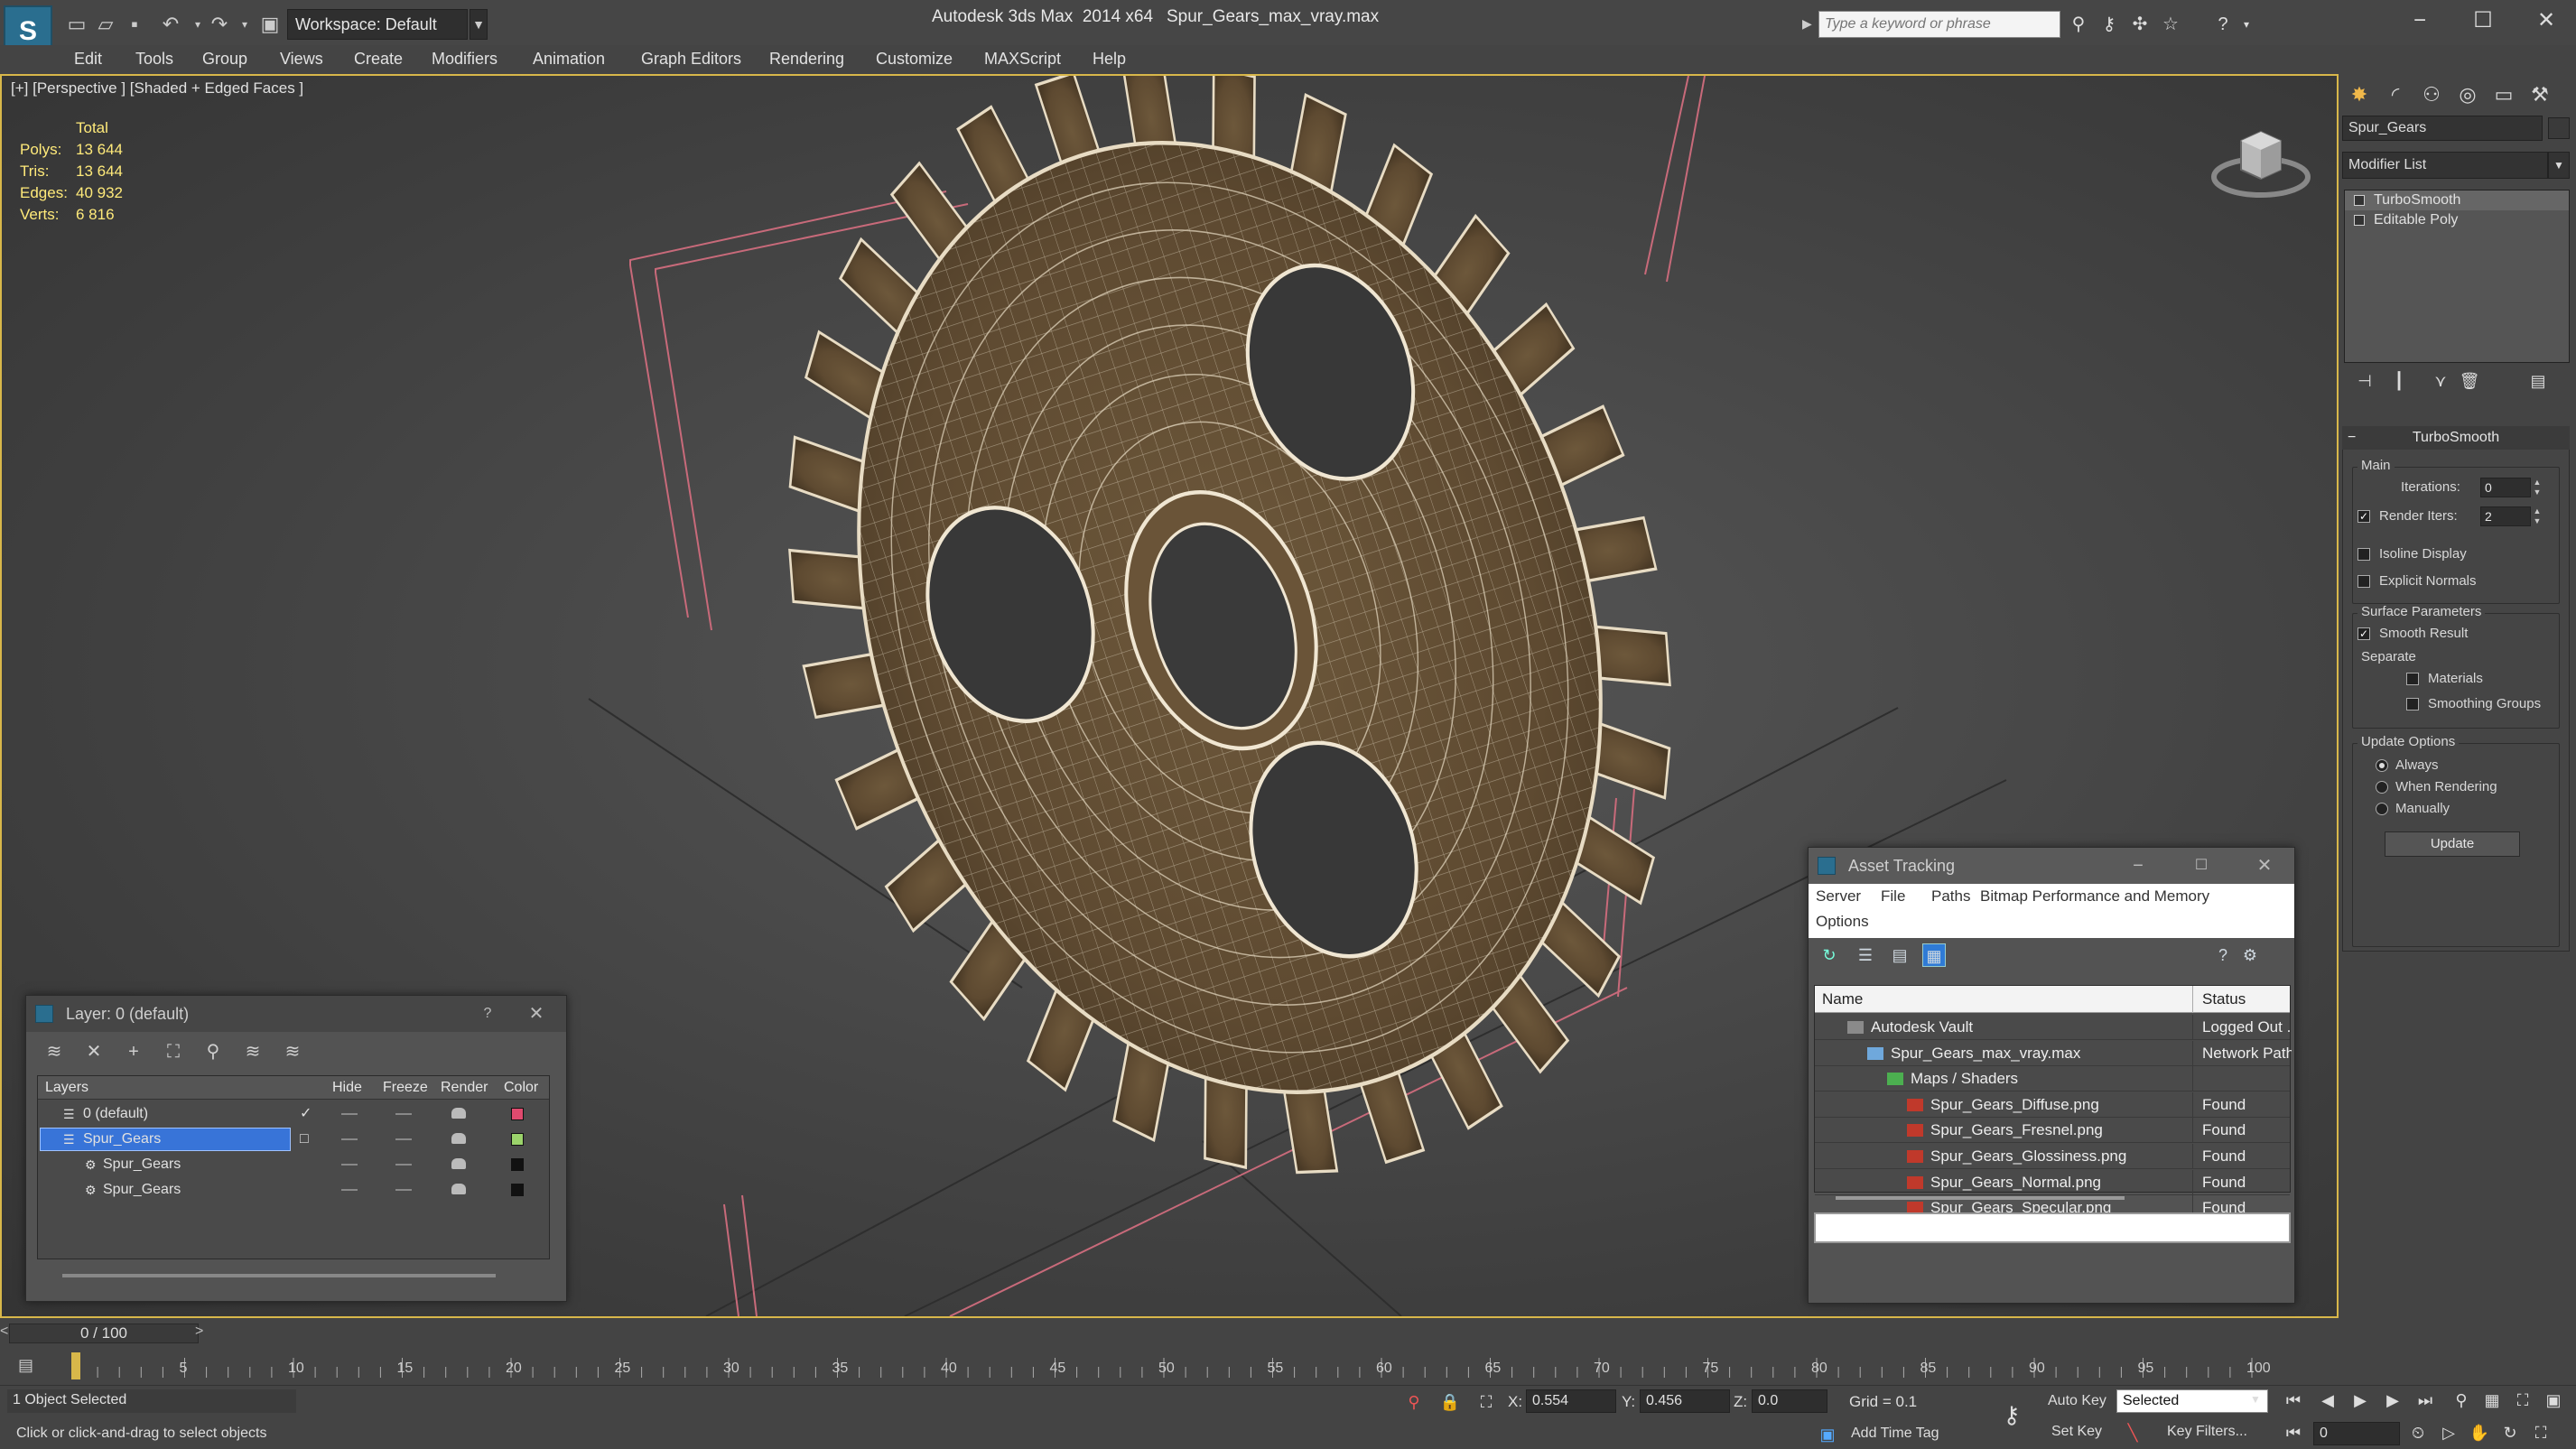  Describe the element at coordinates (1893, 896) in the screenshot. I see `asset-menu-file: File` at that location.